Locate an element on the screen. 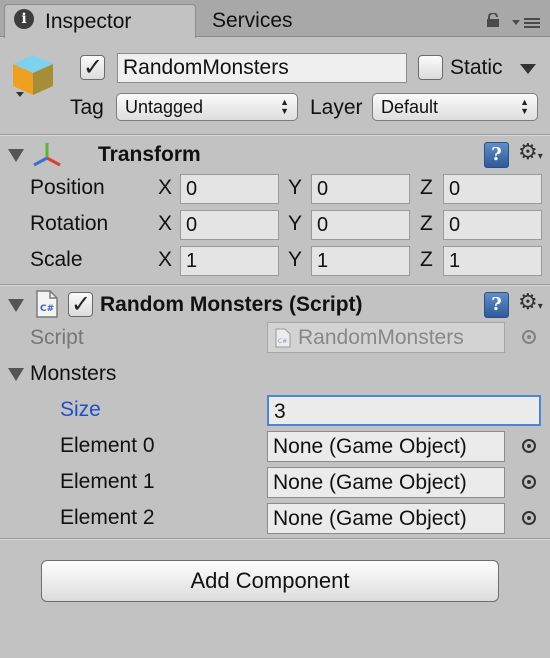  script-field: RandomMonsters is located at coordinates (386, 337).